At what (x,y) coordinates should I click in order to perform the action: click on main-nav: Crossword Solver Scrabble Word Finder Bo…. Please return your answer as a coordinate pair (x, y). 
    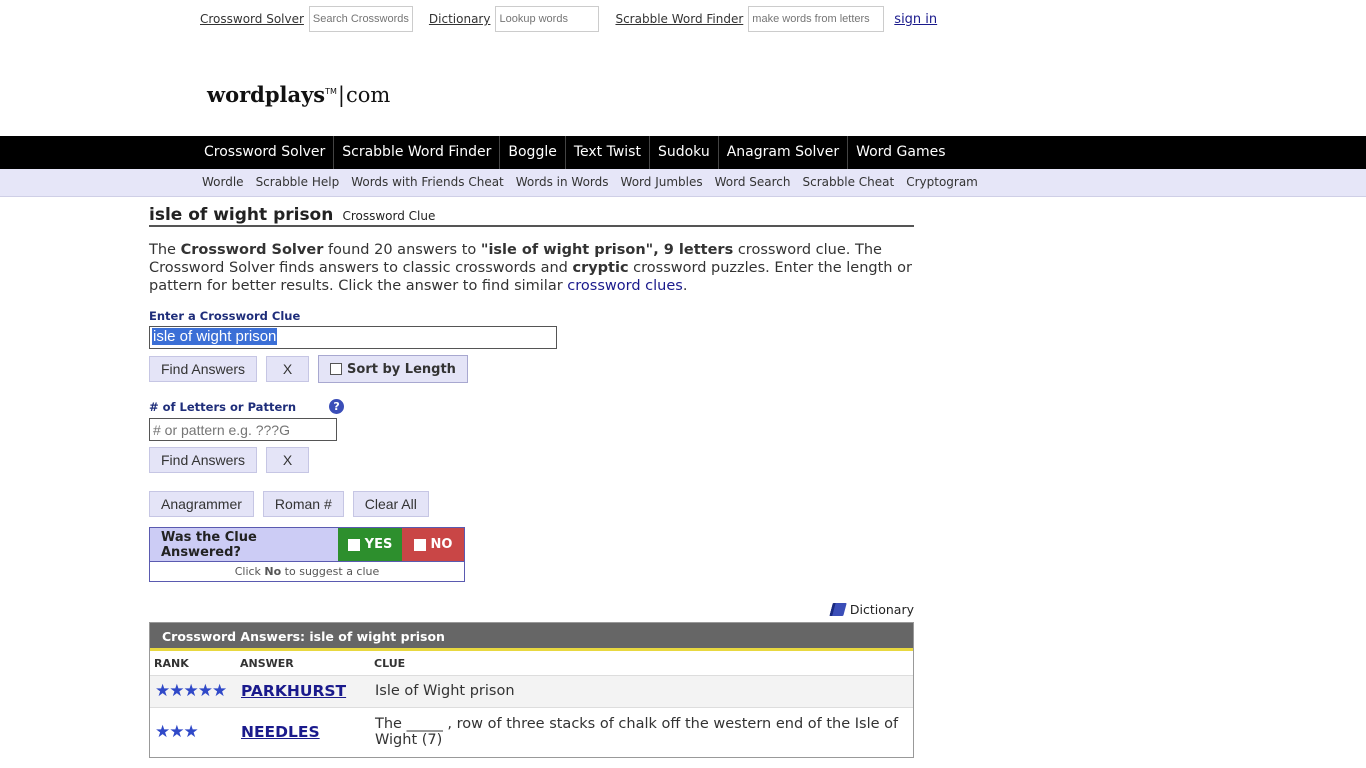
    Looking at the image, I should click on (683, 152).